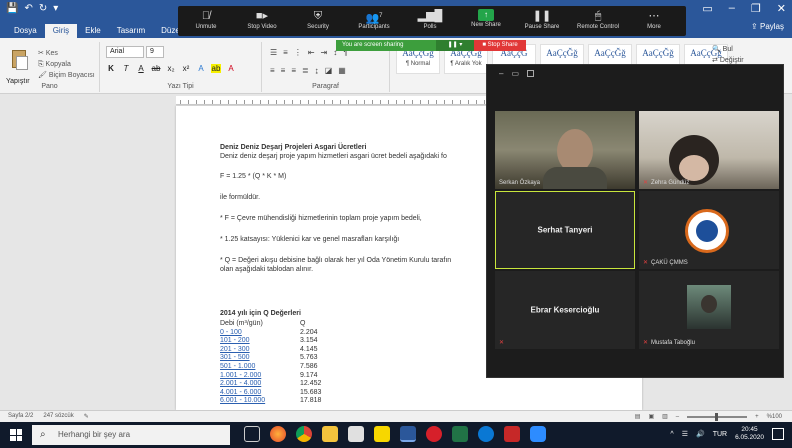 Image resolution: width=792 pixels, height=448 pixels. Describe the element at coordinates (654, 19) in the screenshot. I see `more-button: ⋯ More` at that location.